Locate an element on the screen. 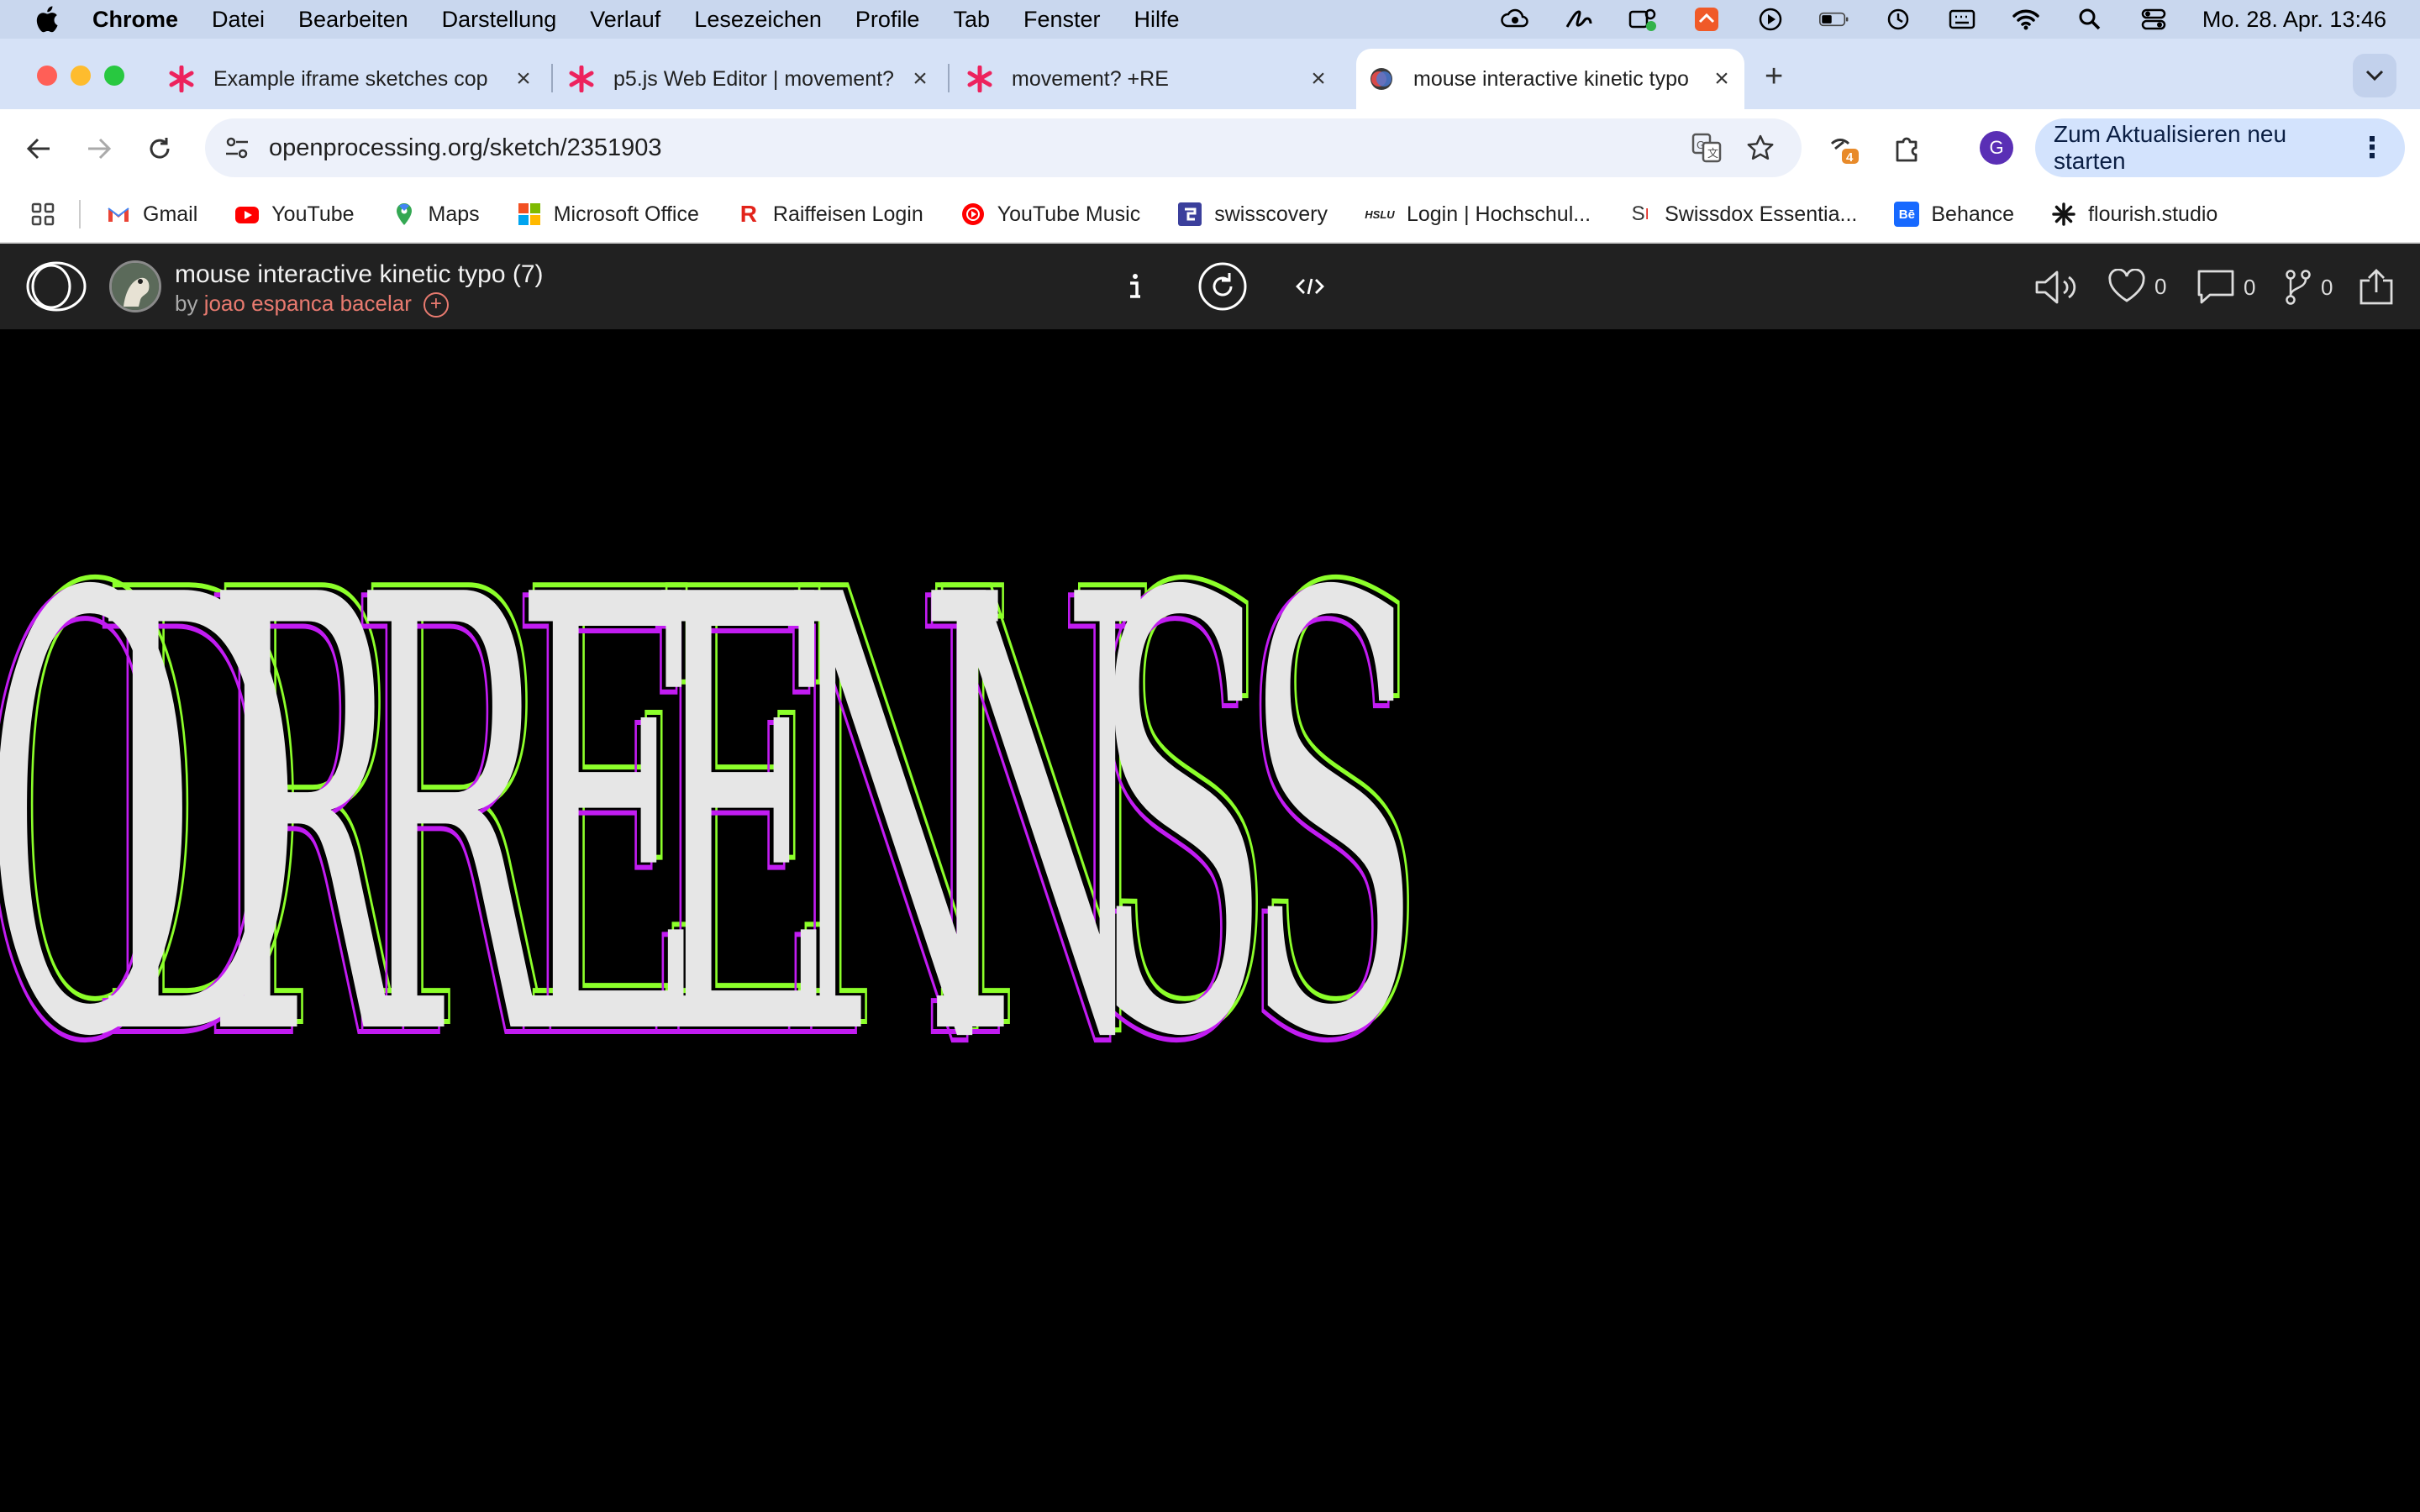 This screenshot has width=2420, height=1512. menu-datei: Datei is located at coordinates (239, 20).